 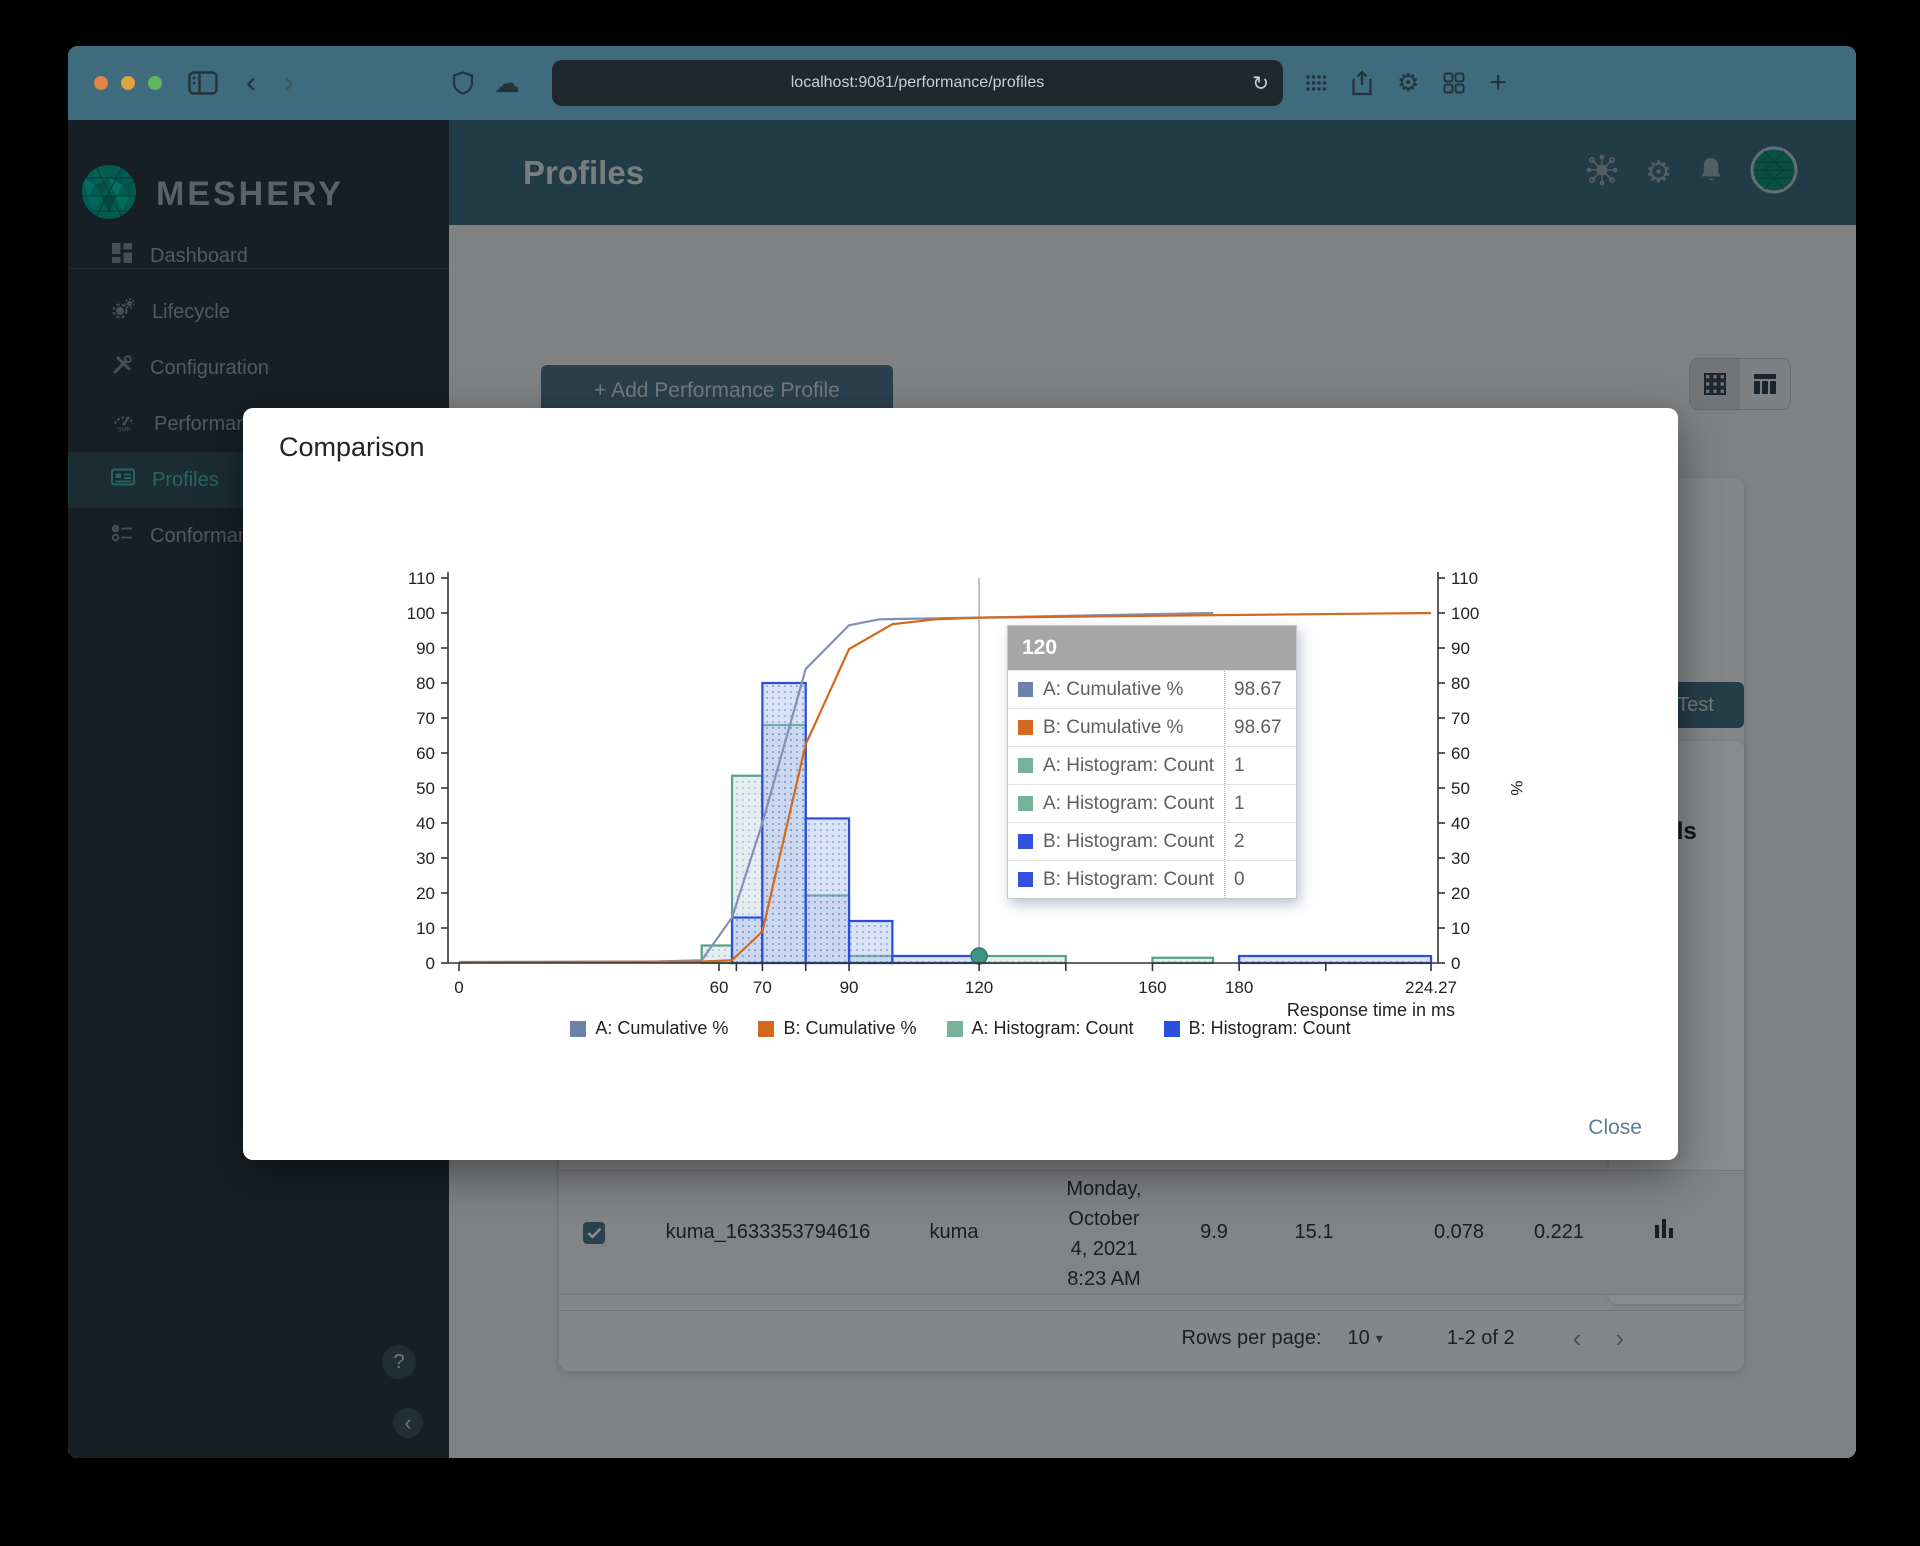 What do you see at coordinates (1260, 841) in the screenshot?
I see `tooltip-series-value: 2` at bounding box center [1260, 841].